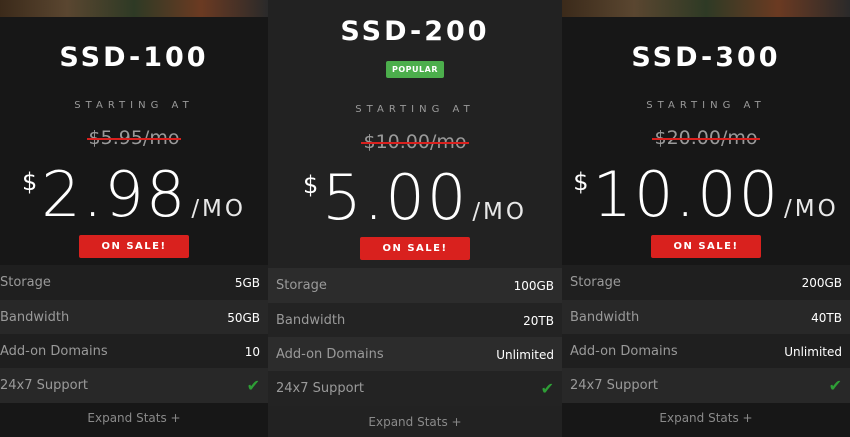 The height and width of the screenshot is (437, 850). Describe the element at coordinates (706, 317) in the screenshot. I see `feature-row-bandwidth: Bandwidth 40TB` at that location.